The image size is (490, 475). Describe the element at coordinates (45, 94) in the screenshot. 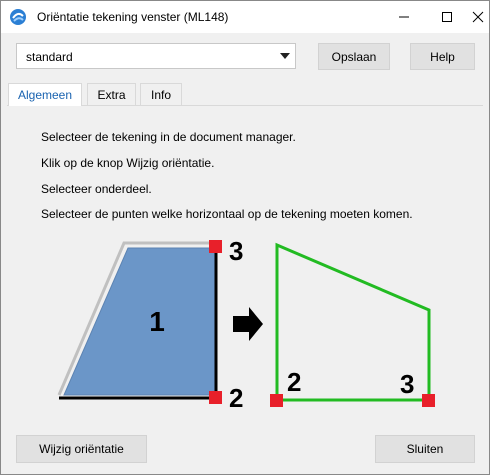

I see `tab-general: Algemeen` at that location.